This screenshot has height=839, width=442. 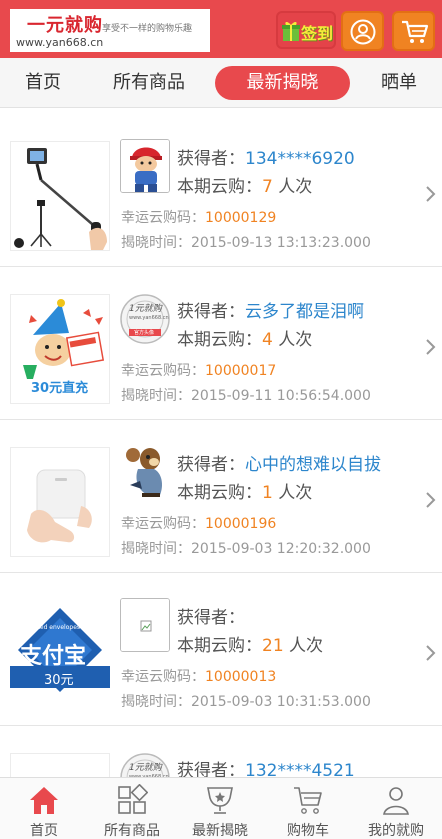 I want to click on winner-line: 获得者：心中的想难以自拔, so click(x=279, y=462).